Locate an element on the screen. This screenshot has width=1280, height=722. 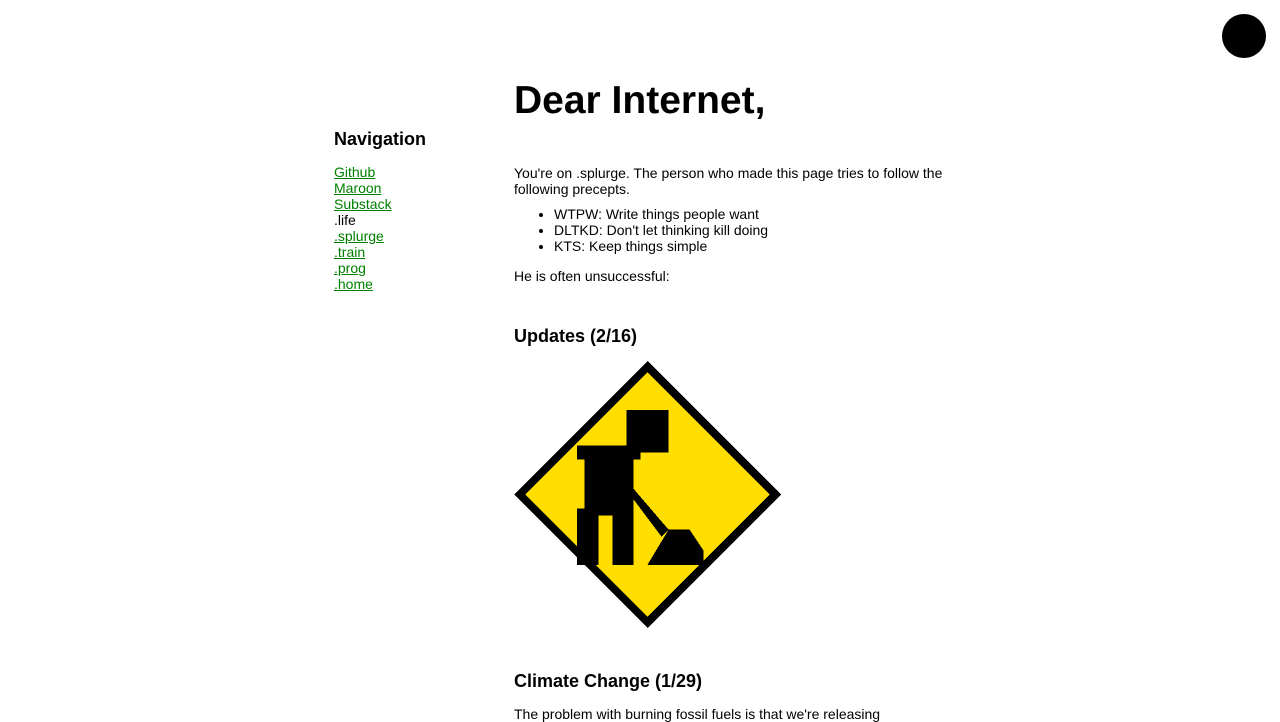
climate-heading: Climate Change (1/29) is located at coordinates (608, 681).